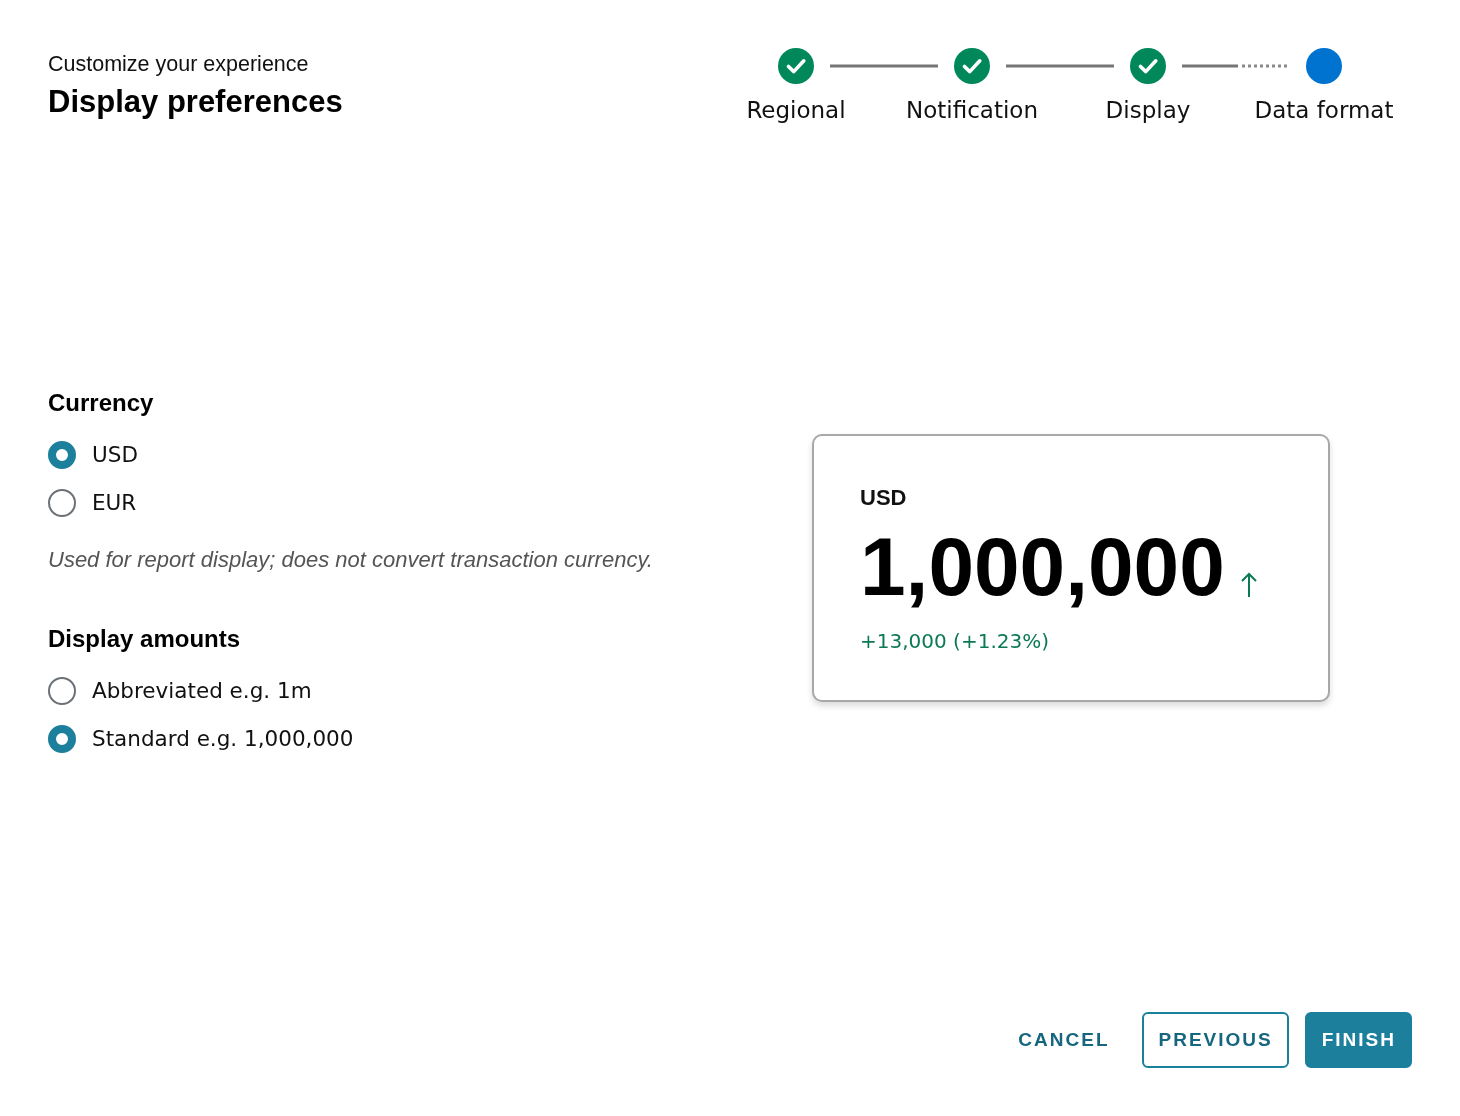  What do you see at coordinates (796, 110) in the screenshot?
I see `step-label: Regional` at bounding box center [796, 110].